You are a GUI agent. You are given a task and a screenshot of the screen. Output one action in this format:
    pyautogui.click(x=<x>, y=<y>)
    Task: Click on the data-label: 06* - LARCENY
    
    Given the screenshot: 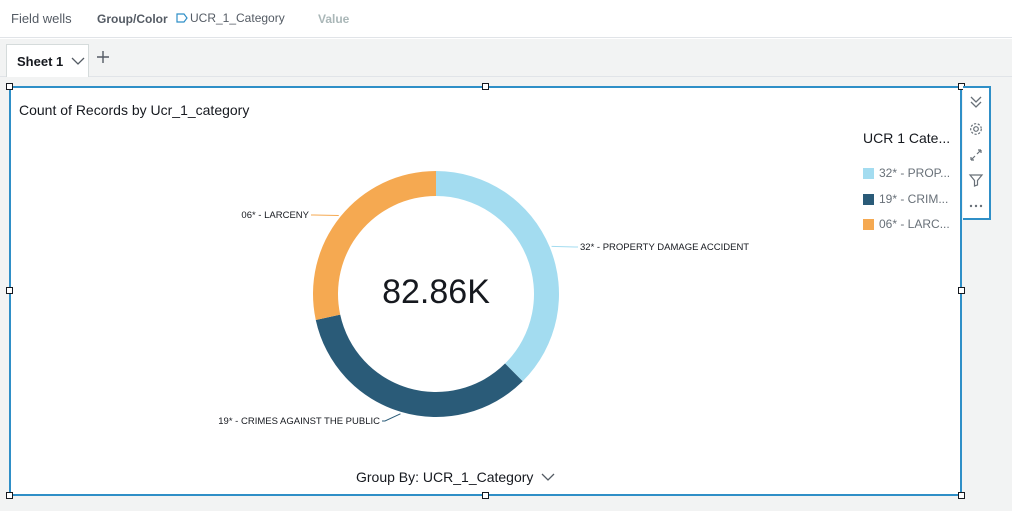 What is the action you would take?
    pyautogui.click(x=275, y=215)
    